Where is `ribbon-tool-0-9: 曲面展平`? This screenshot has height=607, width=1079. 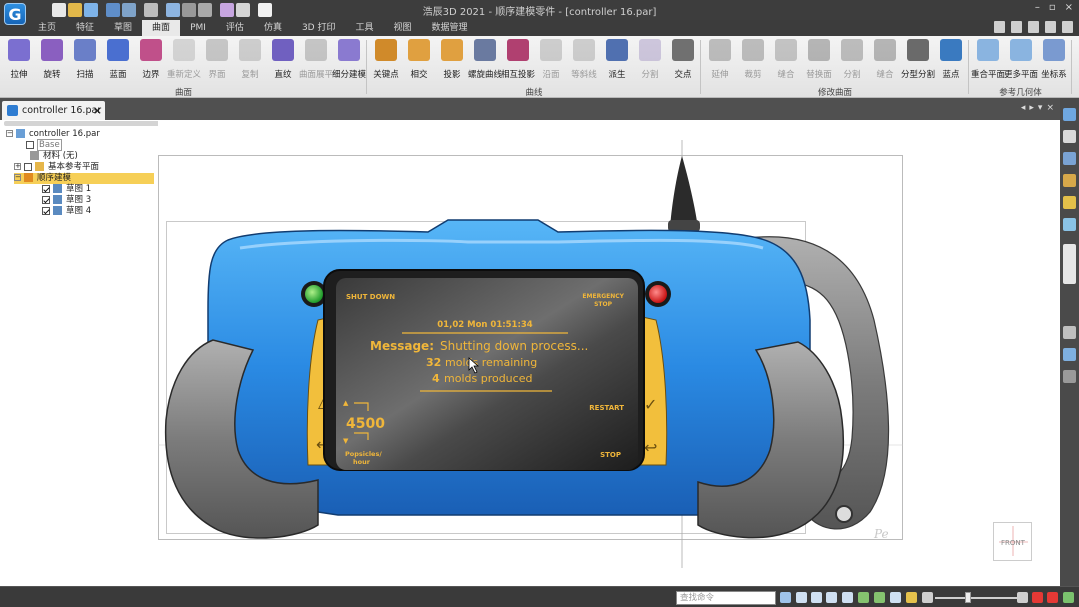
ribbon-tool-0-9: 曲面展平 is located at coordinates (316, 60).